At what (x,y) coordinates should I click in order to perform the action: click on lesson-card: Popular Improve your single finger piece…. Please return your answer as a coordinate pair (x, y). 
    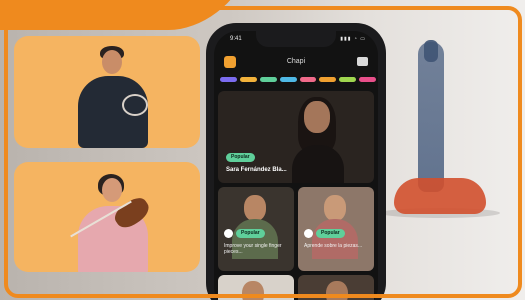
    Looking at the image, I should click on (256, 229).